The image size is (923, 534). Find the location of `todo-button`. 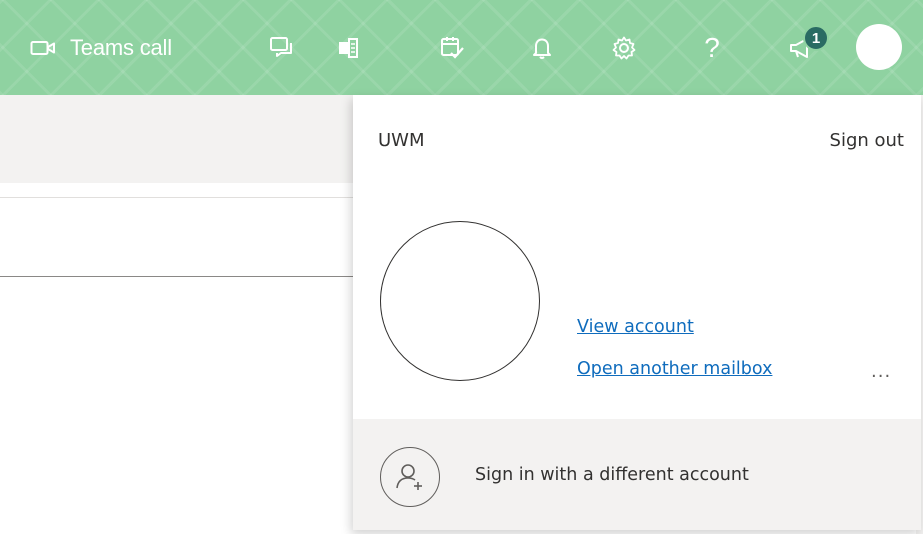

todo-button is located at coordinates (452, 47).